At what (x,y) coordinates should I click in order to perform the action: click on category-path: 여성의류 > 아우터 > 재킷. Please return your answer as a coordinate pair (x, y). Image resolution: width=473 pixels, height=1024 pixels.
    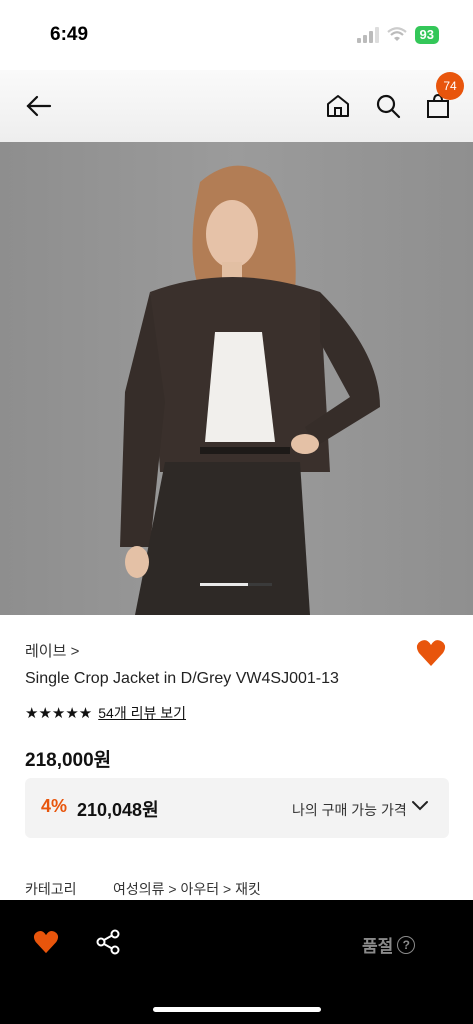
    Looking at the image, I should click on (187, 889).